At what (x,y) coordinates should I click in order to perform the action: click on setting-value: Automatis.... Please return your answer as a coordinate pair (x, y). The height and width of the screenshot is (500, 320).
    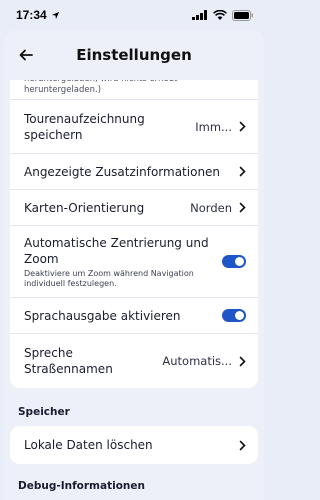
    Looking at the image, I should click on (197, 361).